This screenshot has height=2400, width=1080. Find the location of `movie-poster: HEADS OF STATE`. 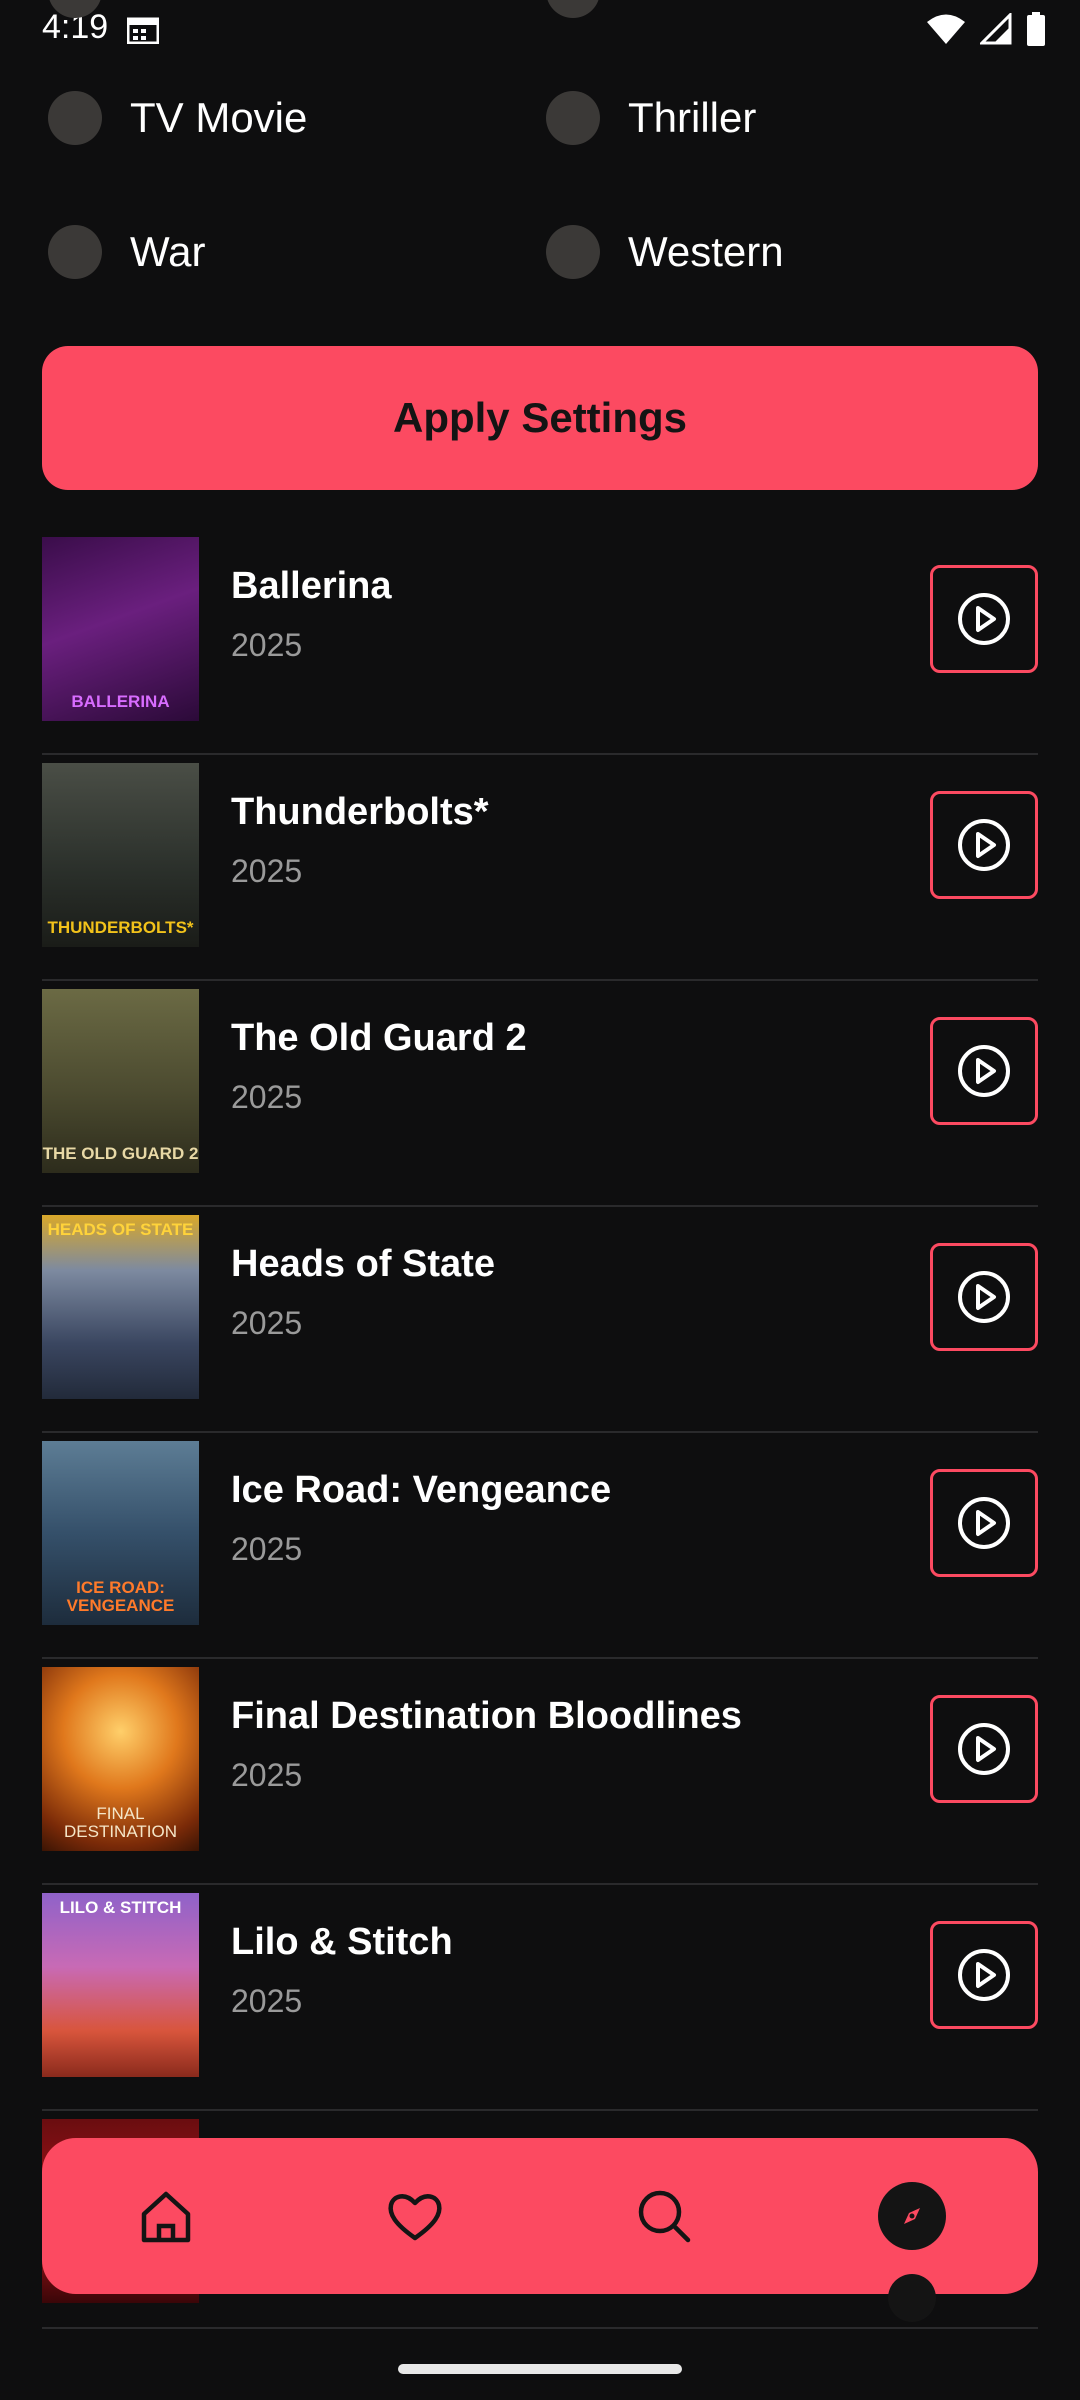

movie-poster: HEADS OF STATE is located at coordinates (120, 1307).